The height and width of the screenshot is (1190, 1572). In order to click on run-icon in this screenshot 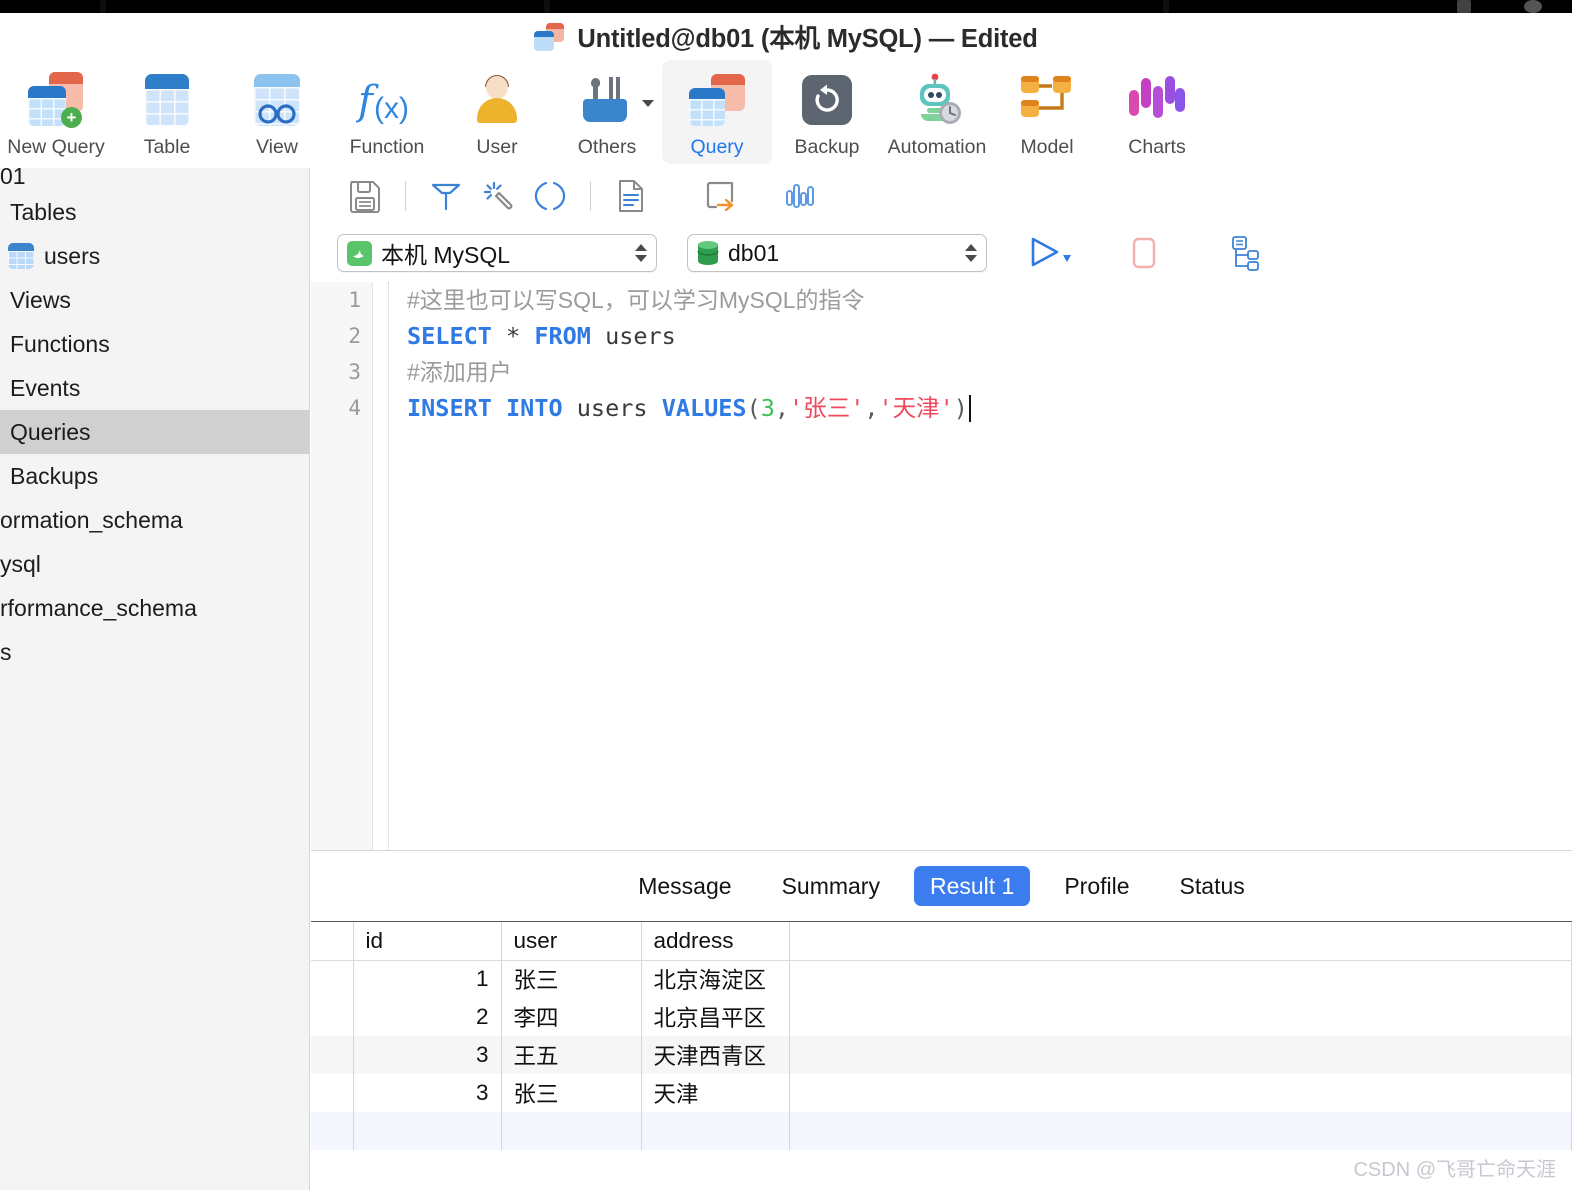, I will do `click(1051, 253)`.